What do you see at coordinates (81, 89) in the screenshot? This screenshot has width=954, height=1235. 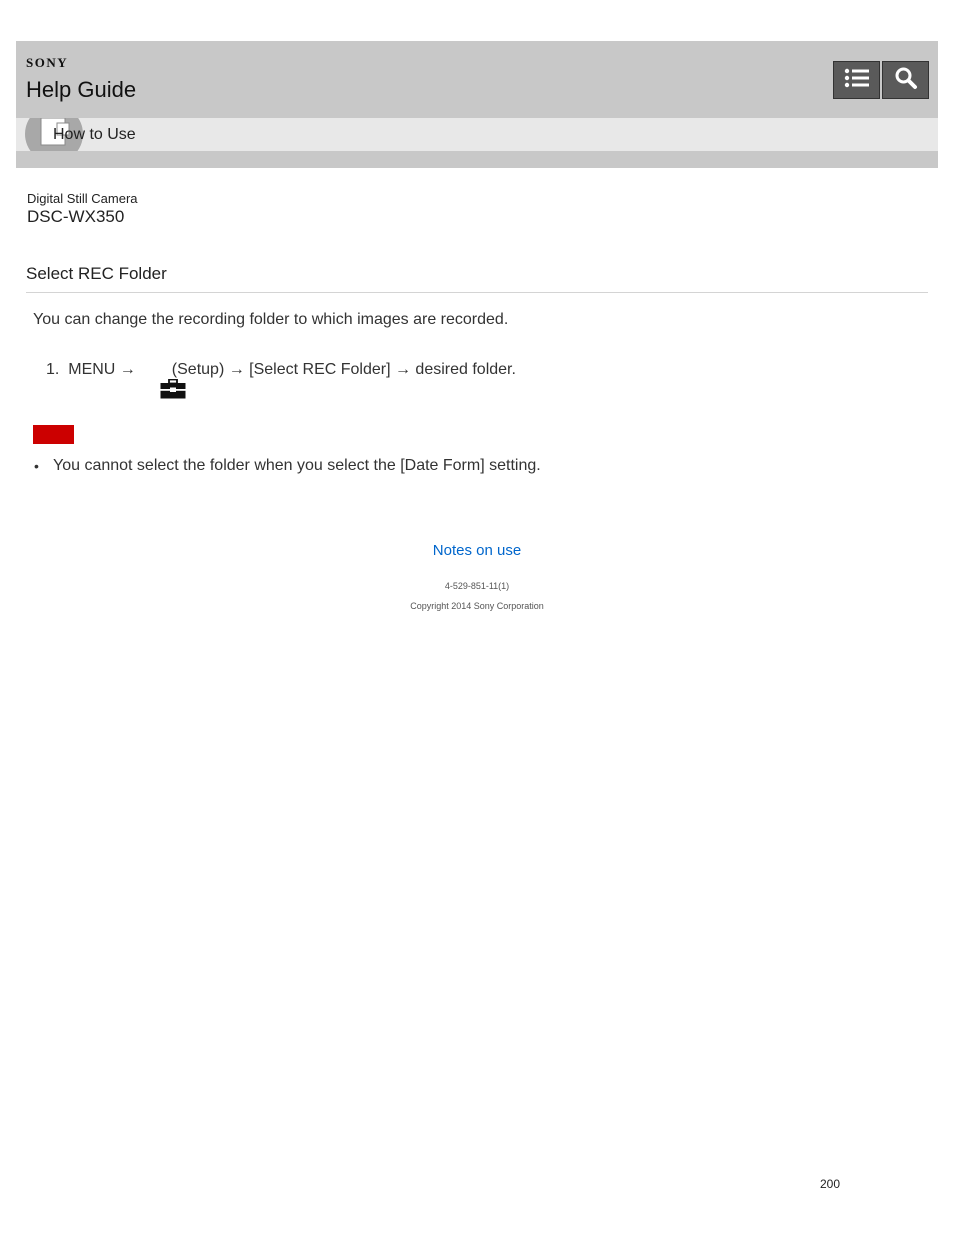 I see `app-title: Help Guide` at bounding box center [81, 89].